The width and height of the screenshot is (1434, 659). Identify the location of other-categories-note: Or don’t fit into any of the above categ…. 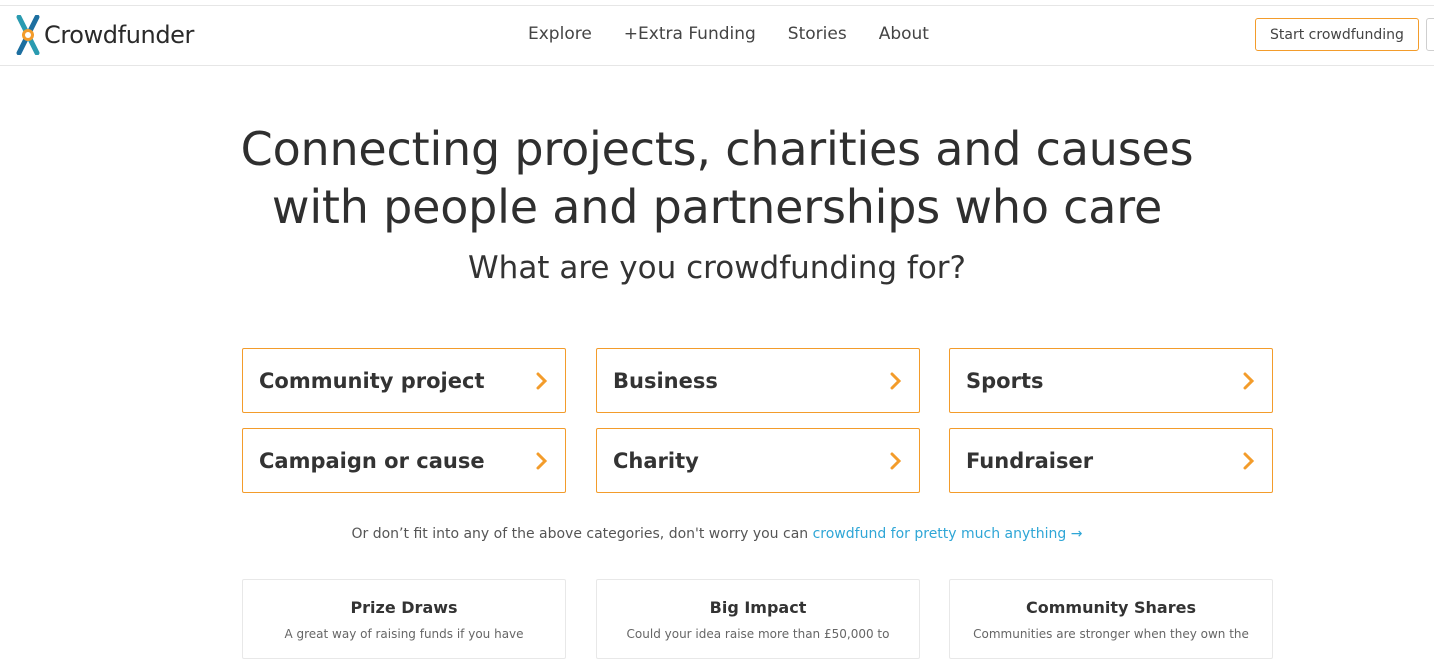
(717, 534).